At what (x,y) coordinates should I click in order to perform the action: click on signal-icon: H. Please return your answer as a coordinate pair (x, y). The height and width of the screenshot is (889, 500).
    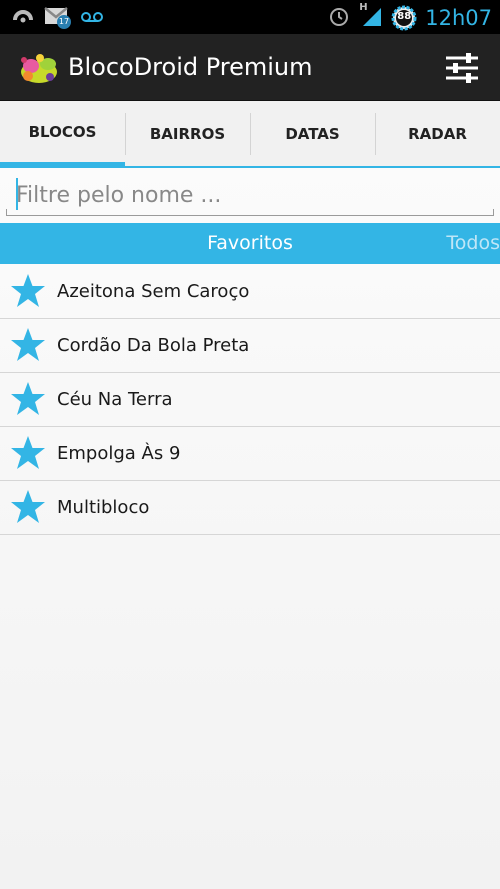
    Looking at the image, I should click on (371, 17).